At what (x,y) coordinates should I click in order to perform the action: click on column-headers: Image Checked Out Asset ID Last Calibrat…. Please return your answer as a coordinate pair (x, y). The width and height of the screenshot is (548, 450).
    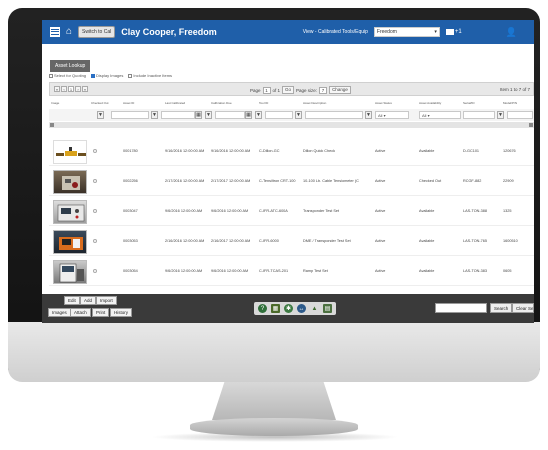
    Looking at the image, I should click on (291, 103).